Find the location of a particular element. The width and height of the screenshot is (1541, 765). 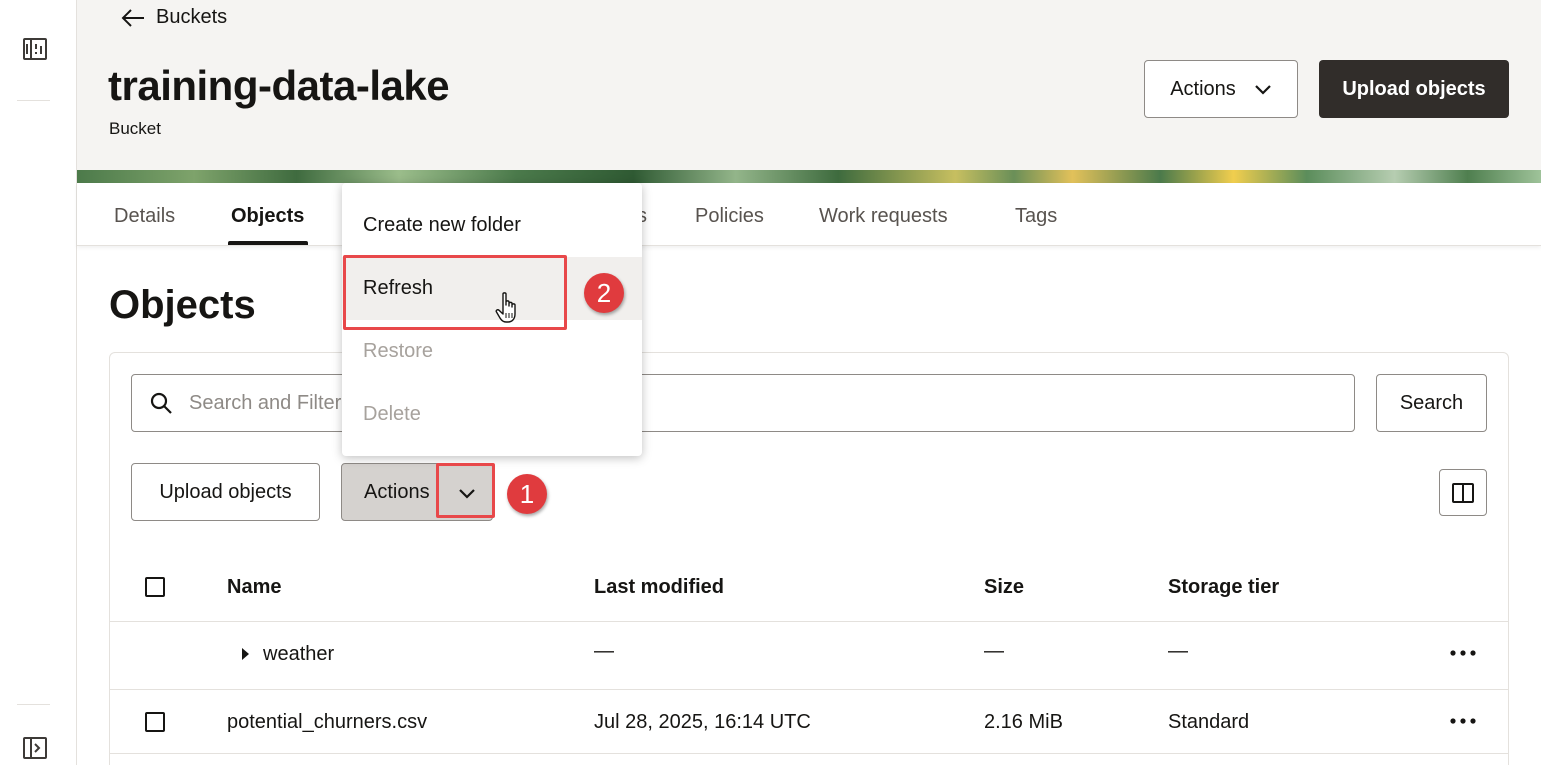

header-actions-button: Actions is located at coordinates (1221, 89).